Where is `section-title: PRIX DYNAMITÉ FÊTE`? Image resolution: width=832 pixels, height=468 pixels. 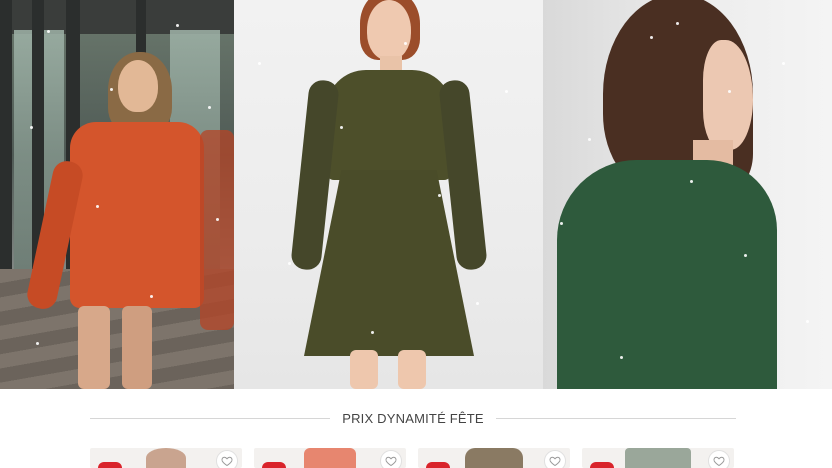 section-title: PRIX DYNAMITÉ FÊTE is located at coordinates (413, 418).